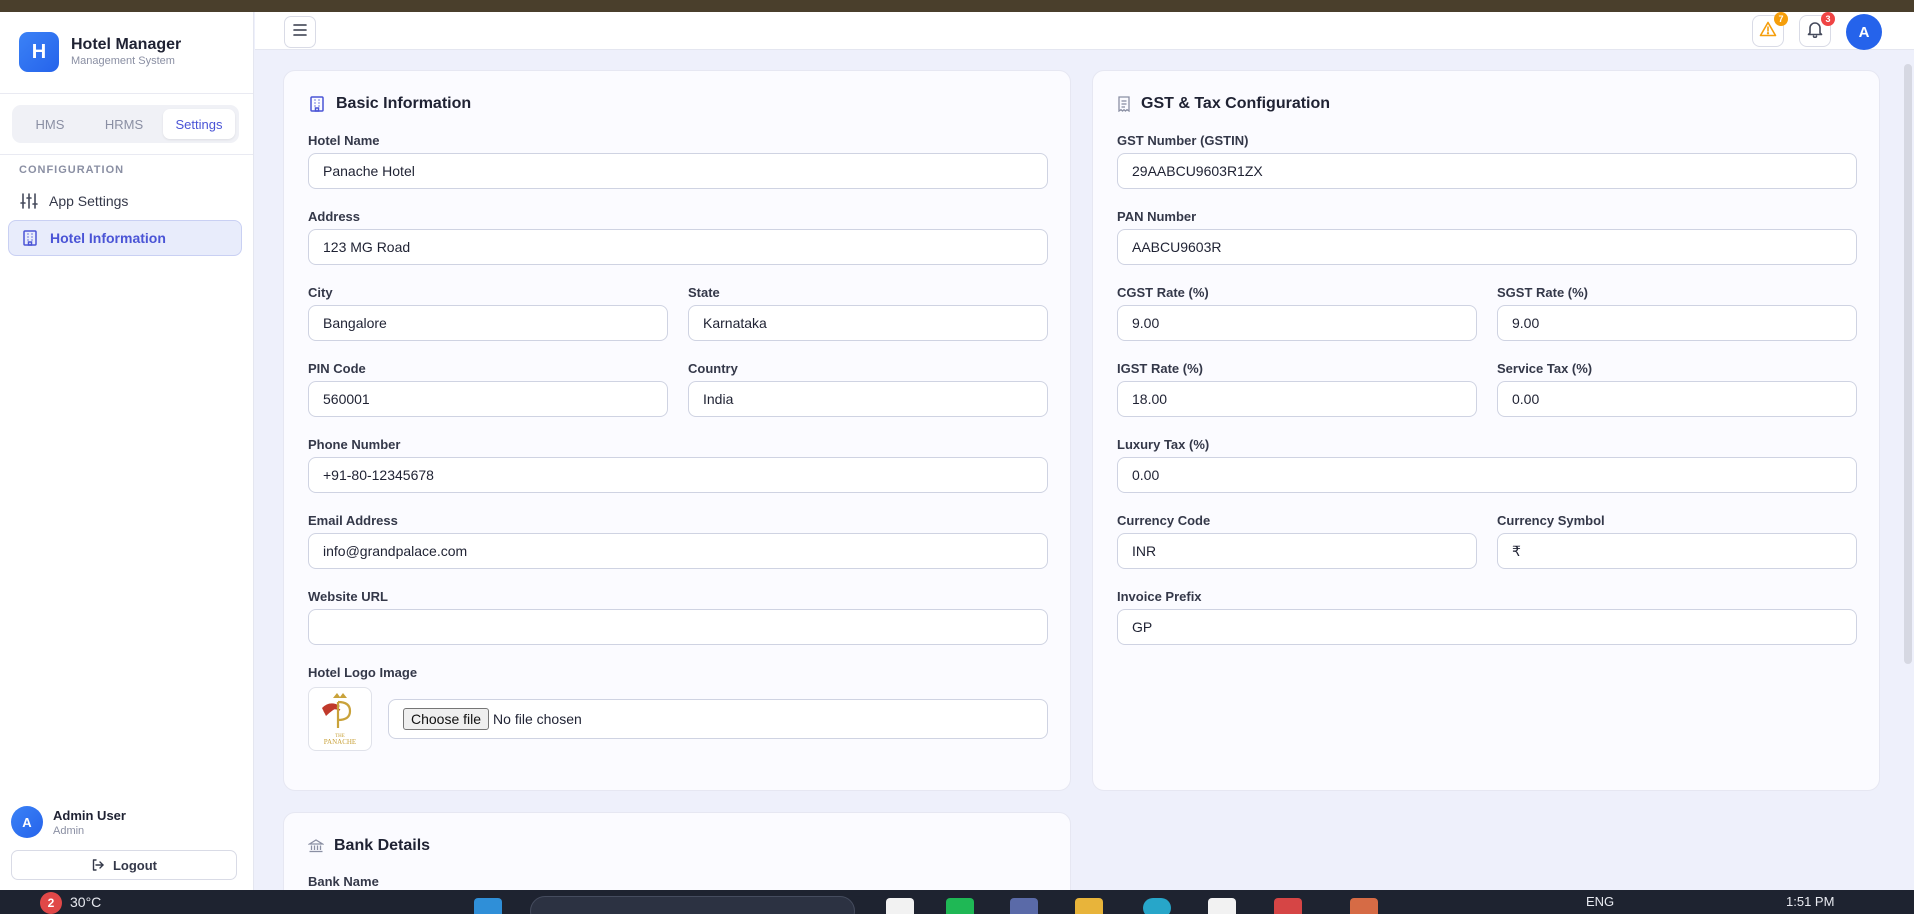  Describe the element at coordinates (98, 865) in the screenshot. I see `logout-icon` at that location.